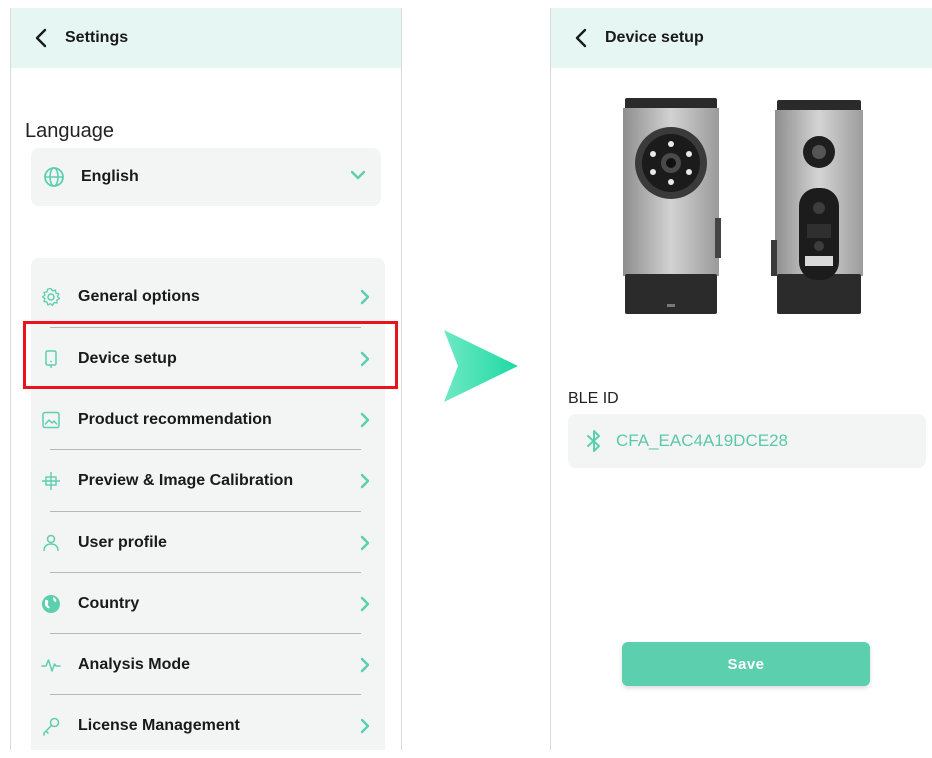 This screenshot has width=932, height=758. Describe the element at coordinates (702, 440) in the screenshot. I see `ble-id-value: CFA_EAC4A19DCE28` at that location.